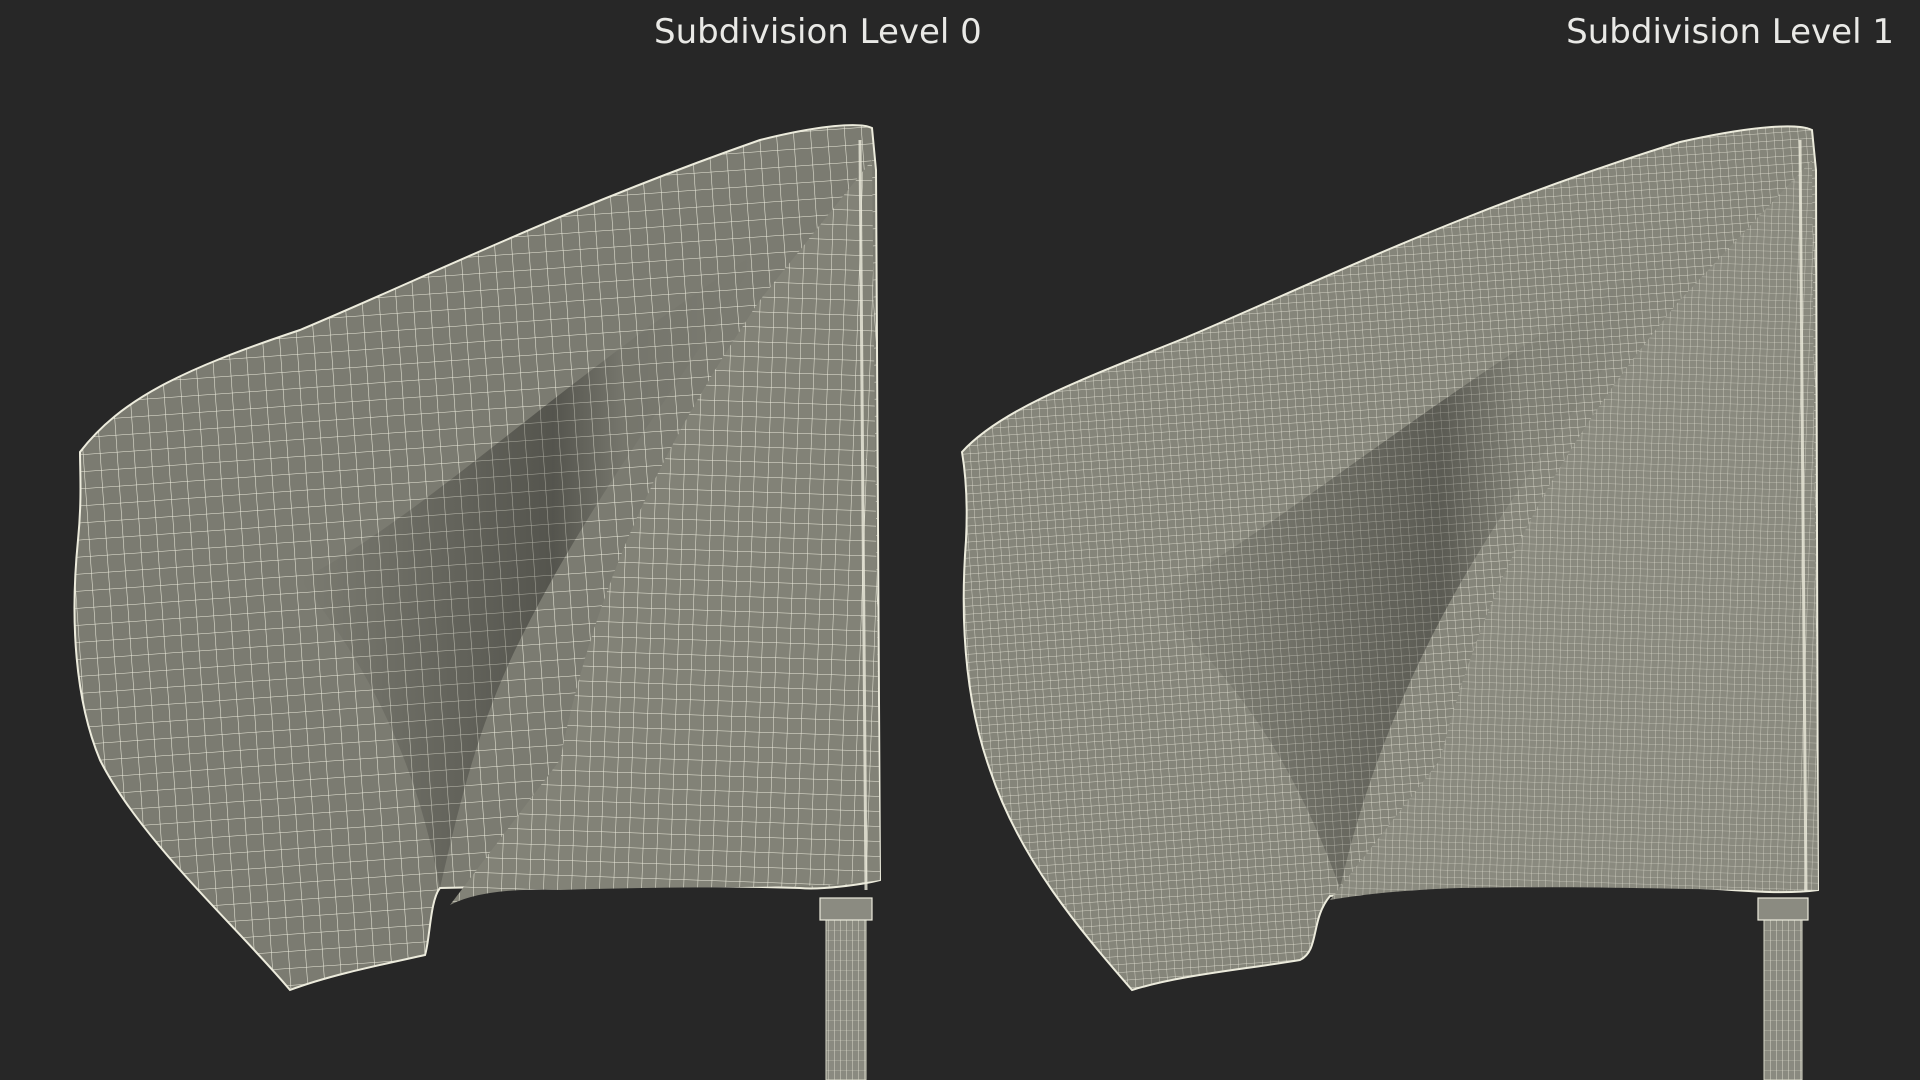  I want to click on flag-pole-right, so click(1783, 997).